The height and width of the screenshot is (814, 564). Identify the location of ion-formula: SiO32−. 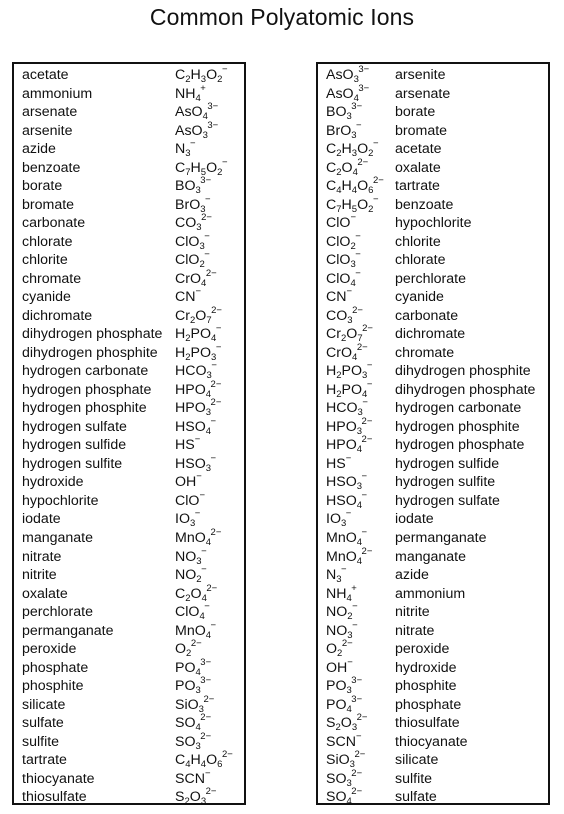
(346, 760).